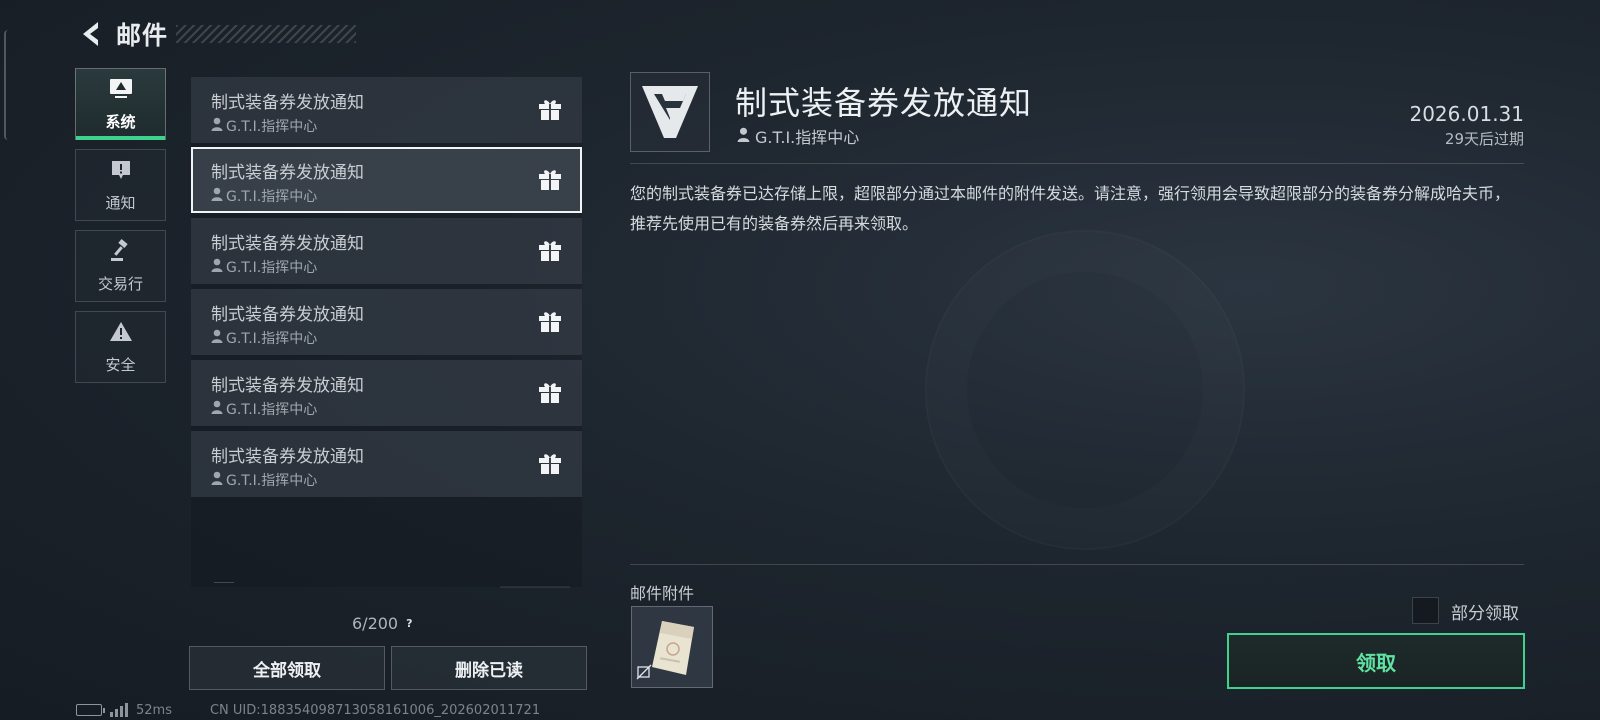 The image size is (1600, 720). I want to click on detail-date: 2026.01.31, so click(1466, 114).